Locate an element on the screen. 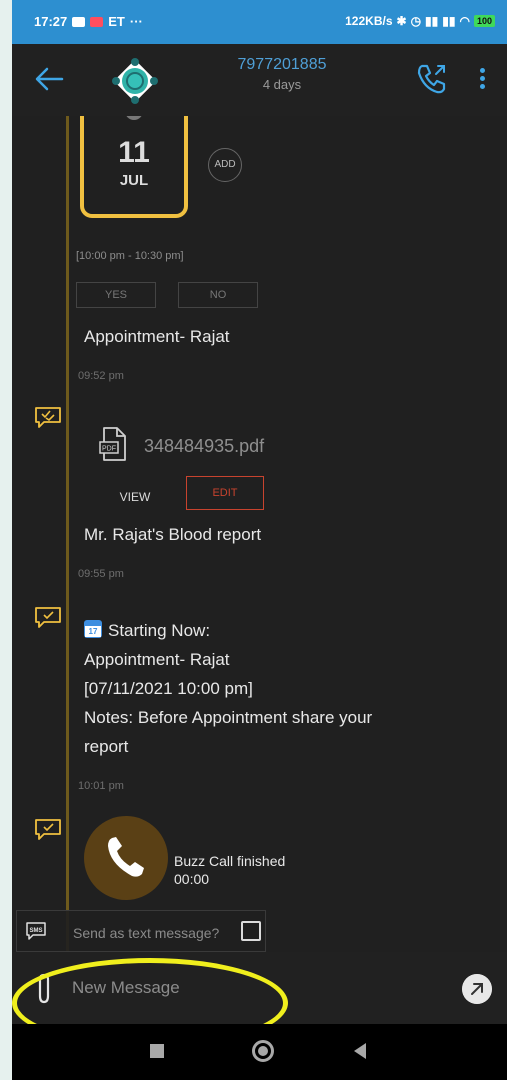 The width and height of the screenshot is (507, 1080). file-name: 348484935.pdf is located at coordinates (204, 446).